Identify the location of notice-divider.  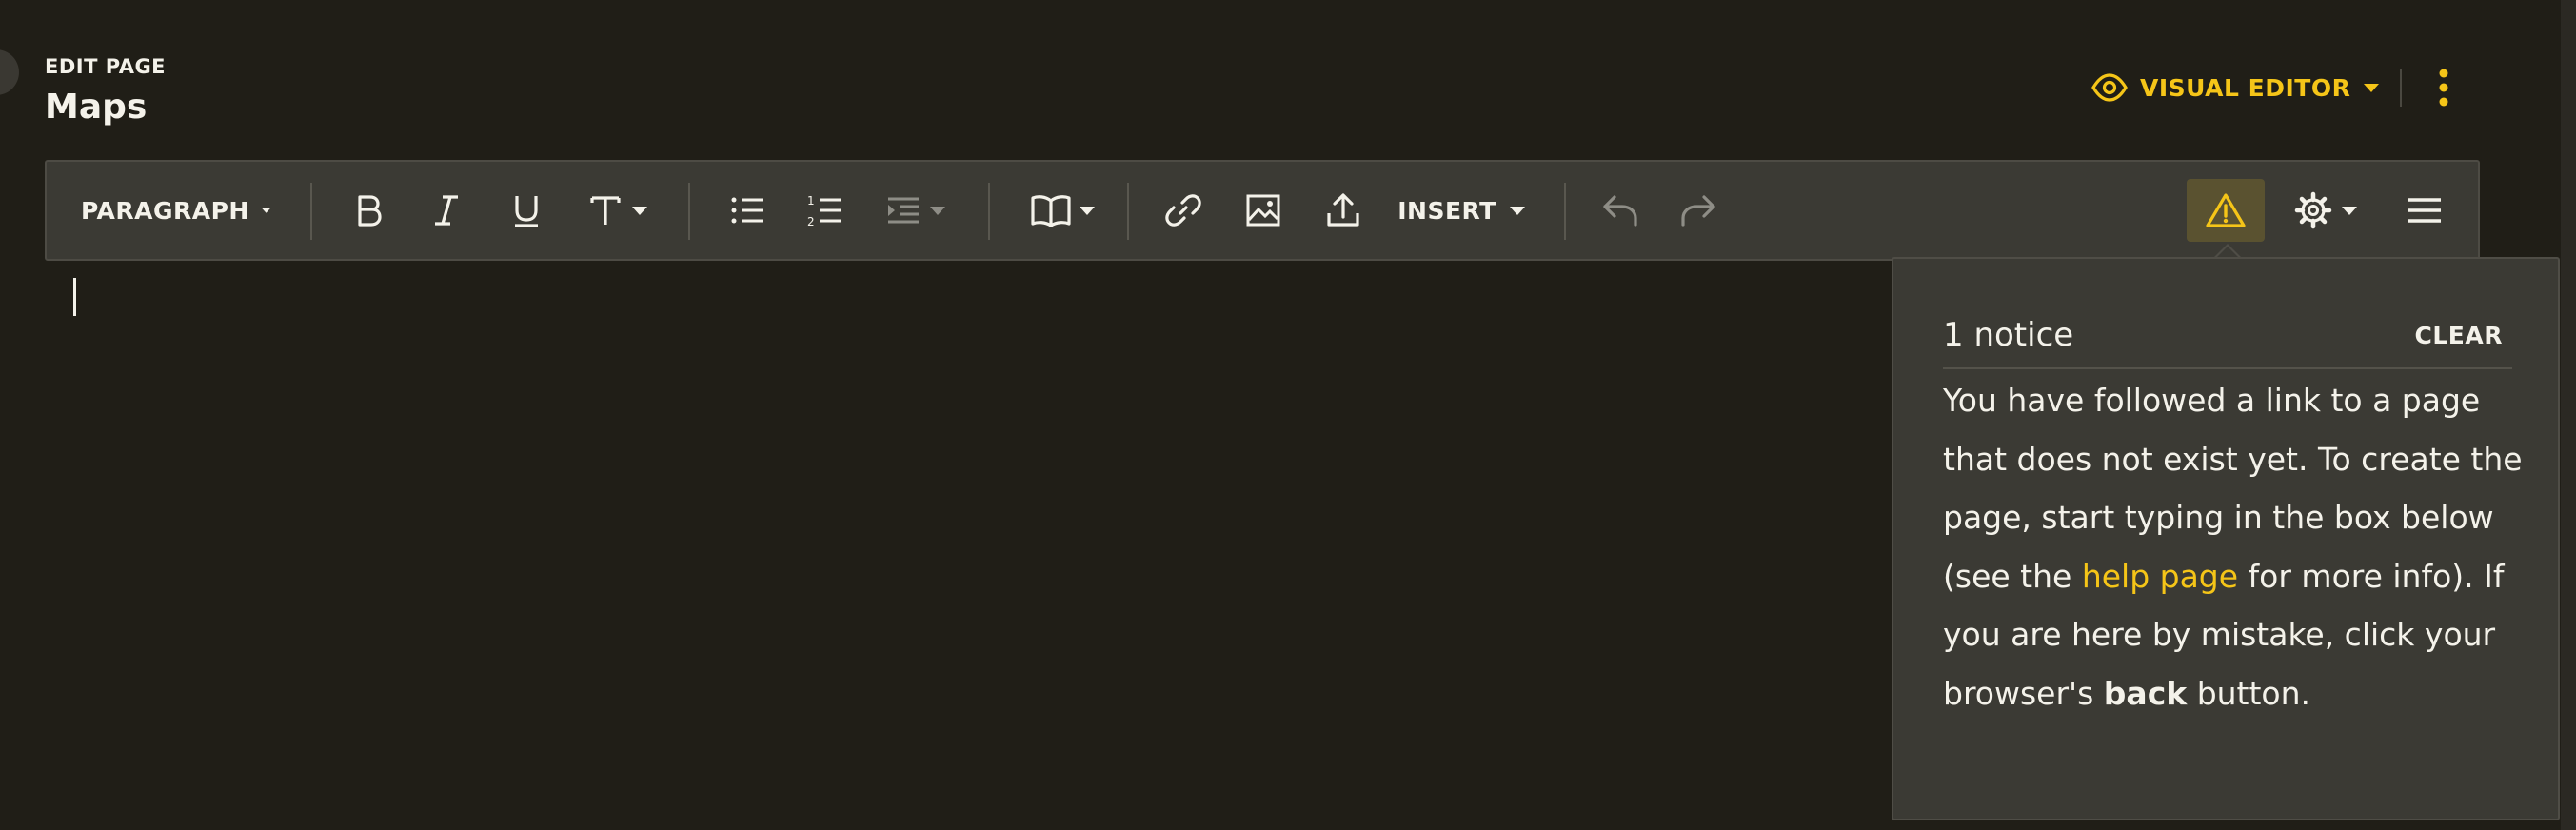
(2227, 368).